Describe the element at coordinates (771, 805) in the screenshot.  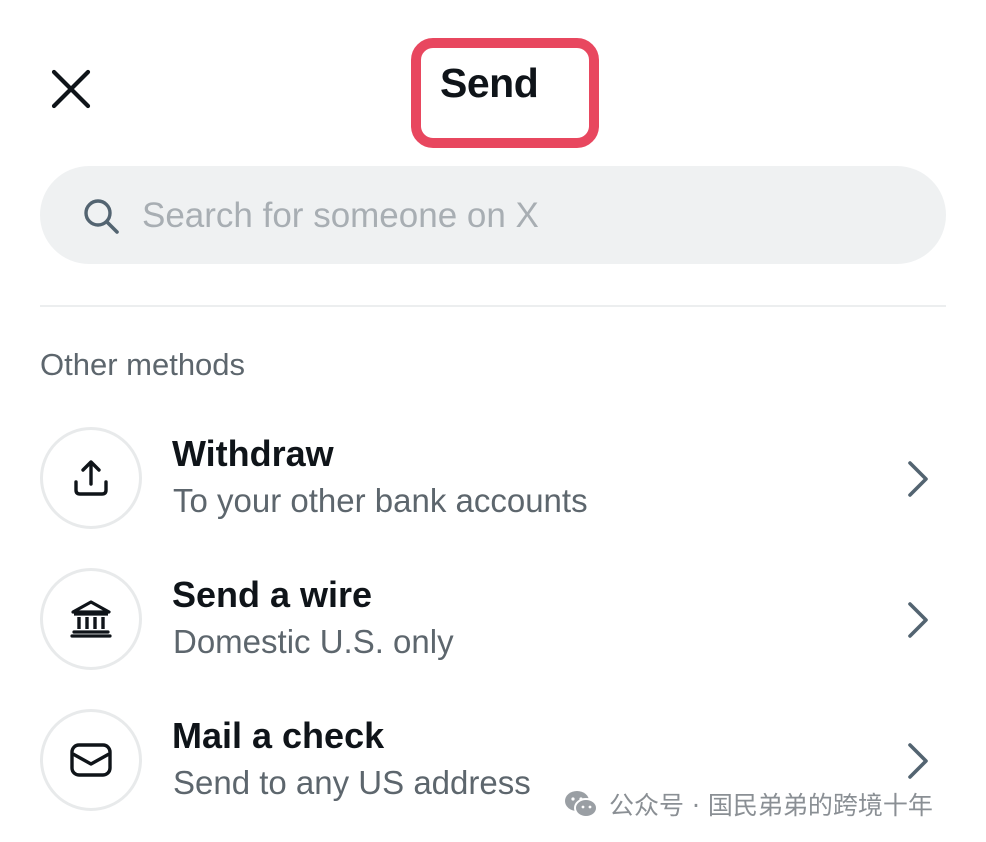
I see `watermark-text: 公众号 · 国民弟弟的跨境十年` at that location.